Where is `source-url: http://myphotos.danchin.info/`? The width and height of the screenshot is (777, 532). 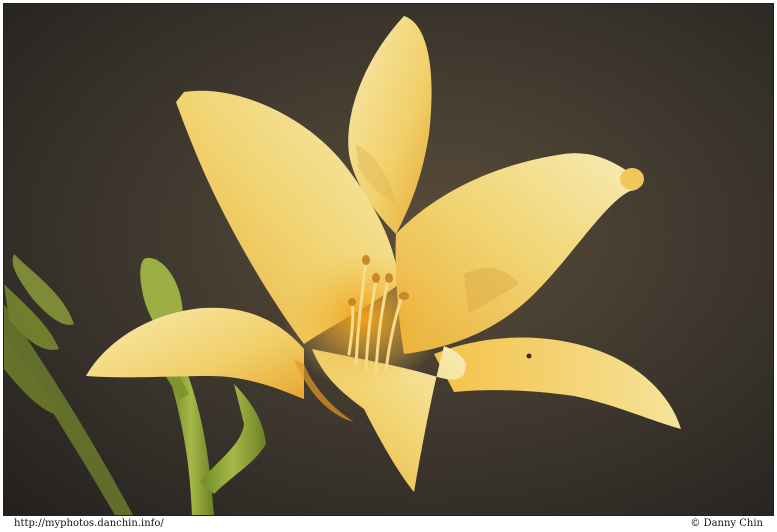
source-url: http://myphotos.danchin.info/ is located at coordinates (89, 523).